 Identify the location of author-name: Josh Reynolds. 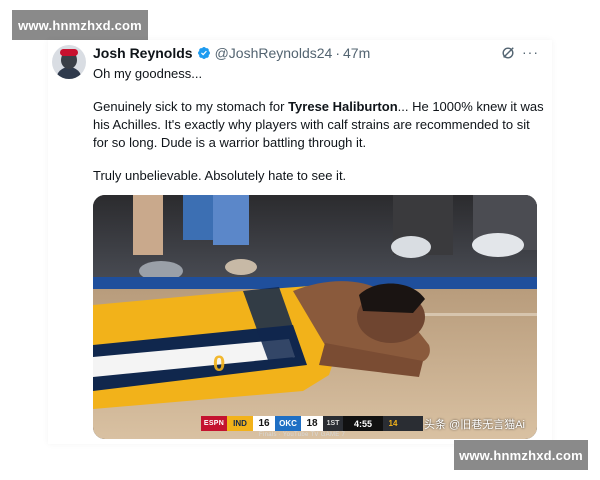
(143, 53).